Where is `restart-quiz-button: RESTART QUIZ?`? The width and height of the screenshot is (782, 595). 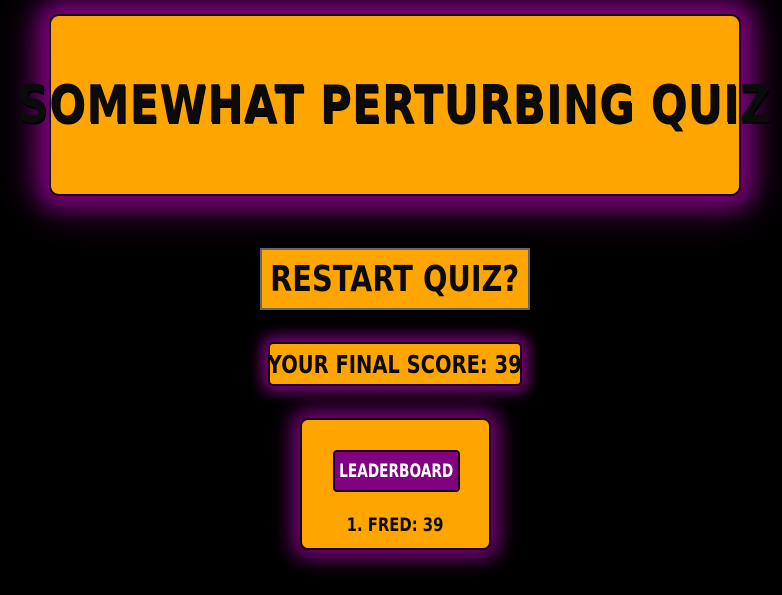 restart-quiz-button: RESTART QUIZ? is located at coordinates (395, 279).